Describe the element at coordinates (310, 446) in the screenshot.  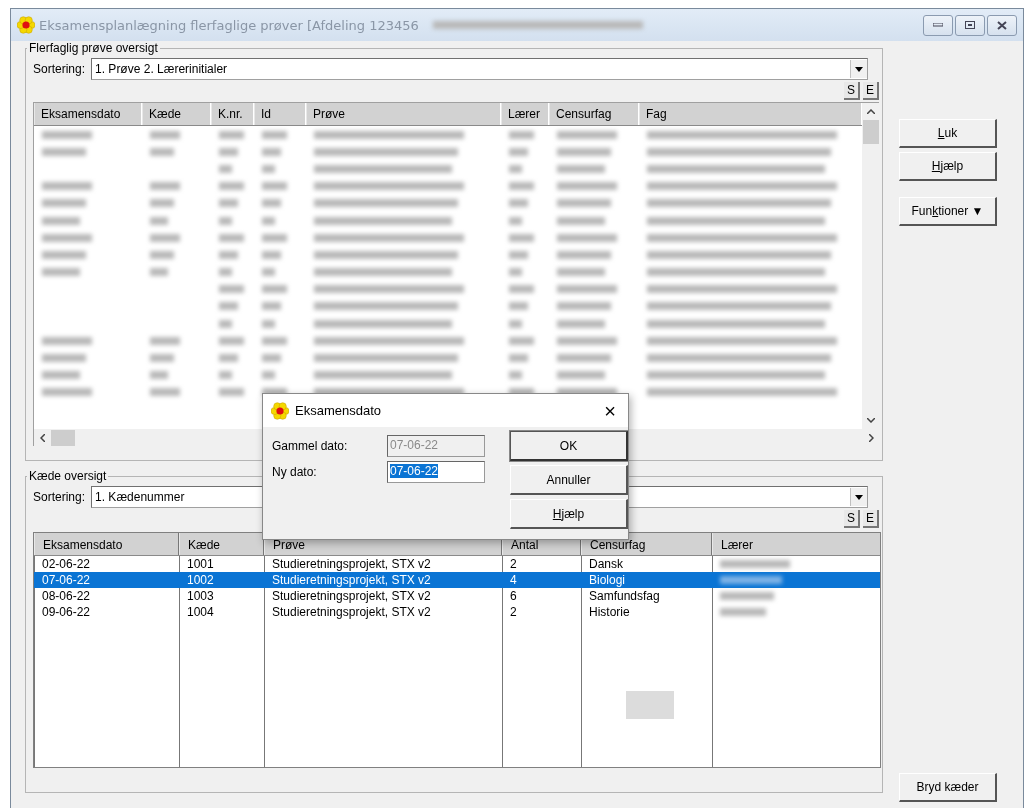
I see `field-label: Gammel dato:` at that location.